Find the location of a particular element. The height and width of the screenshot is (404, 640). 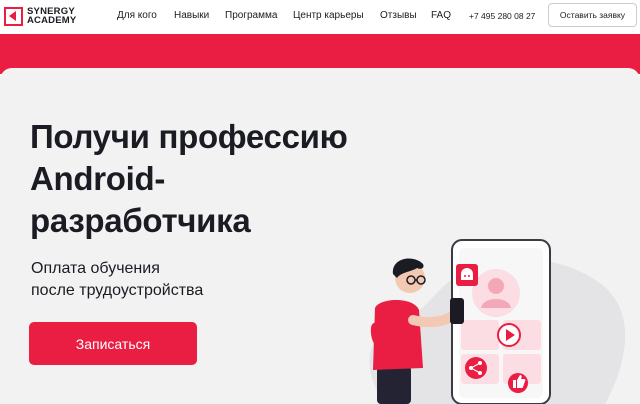

nav-item-for-whom: Для кого is located at coordinates (137, 15).